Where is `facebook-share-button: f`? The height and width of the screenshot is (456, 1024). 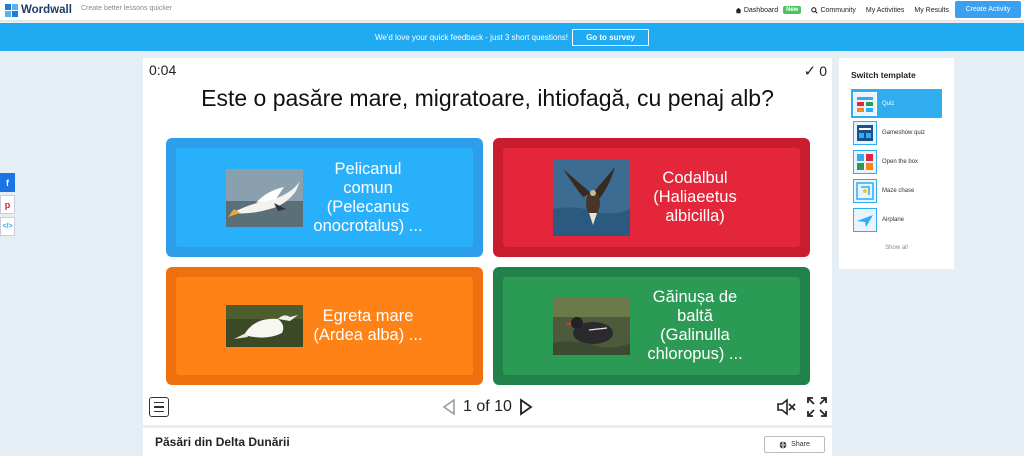 facebook-share-button: f is located at coordinates (7, 182).